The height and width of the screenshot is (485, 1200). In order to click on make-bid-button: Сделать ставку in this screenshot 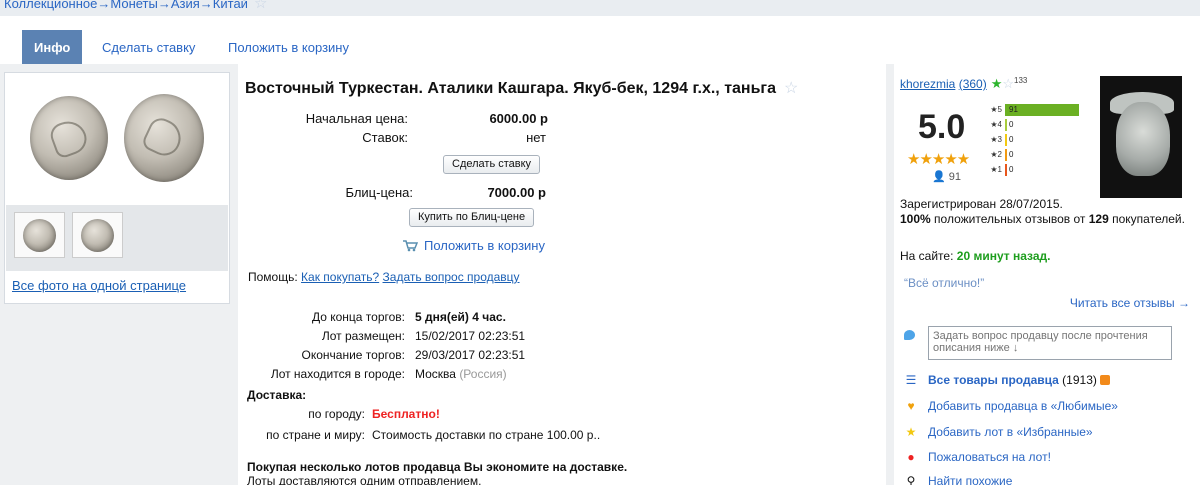, I will do `click(492, 164)`.